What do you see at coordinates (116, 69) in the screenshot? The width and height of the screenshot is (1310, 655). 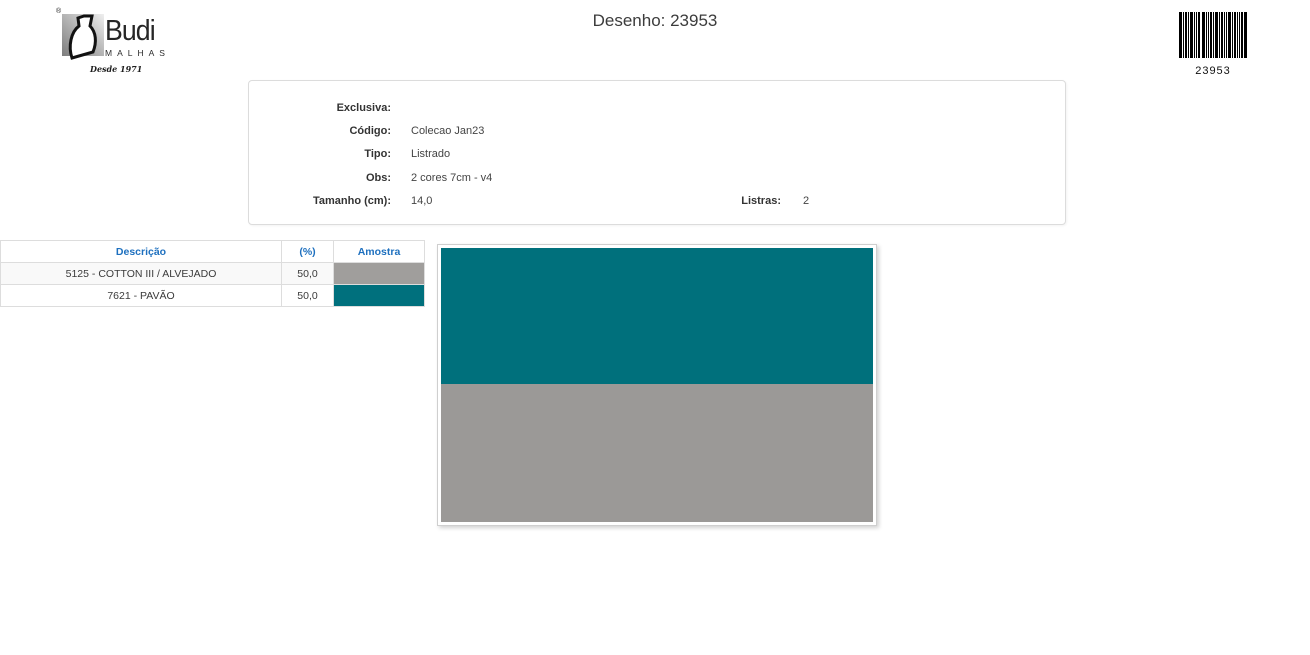 I see `logo-tagline: Desde 1971` at bounding box center [116, 69].